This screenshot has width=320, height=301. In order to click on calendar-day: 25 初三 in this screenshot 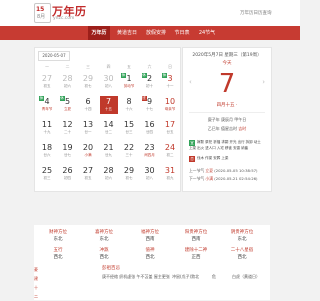, I will do `click(47, 174)`.